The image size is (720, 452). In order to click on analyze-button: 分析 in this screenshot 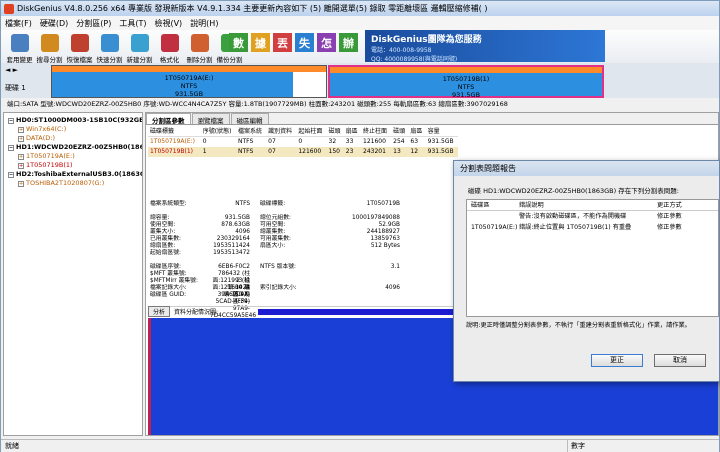, I will do `click(159, 311)`.